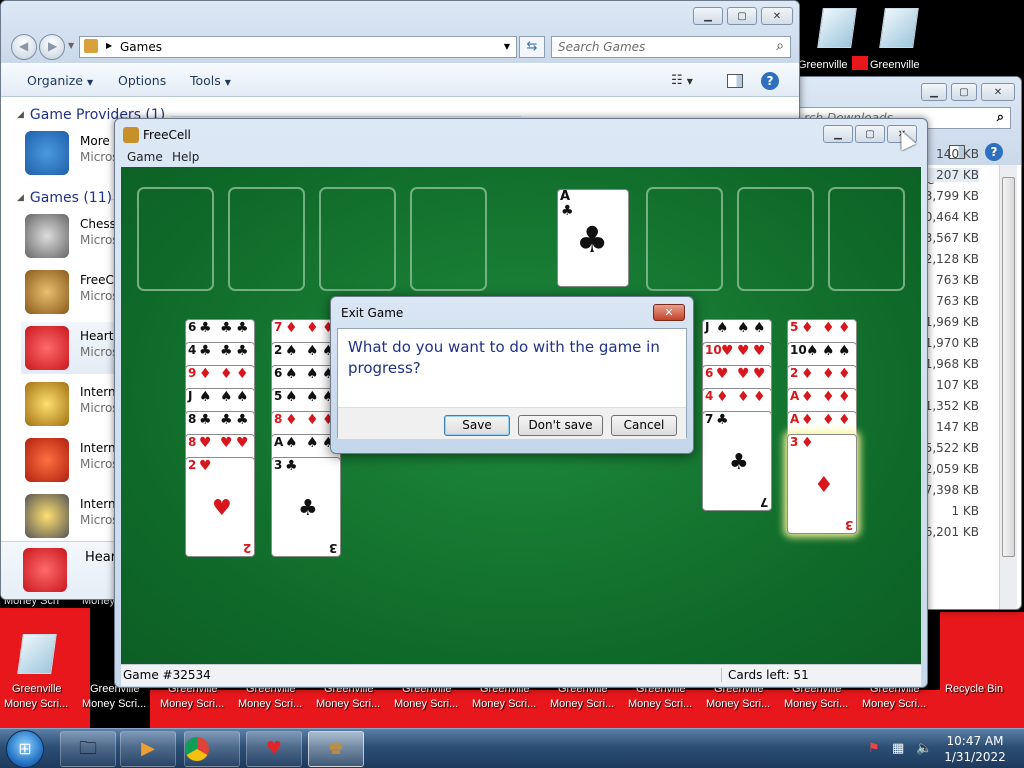 This screenshot has height=768, width=1024. Describe the element at coordinates (737, 461) in the screenshot. I see `playing-card: 7 ♣ ♣ 7` at that location.